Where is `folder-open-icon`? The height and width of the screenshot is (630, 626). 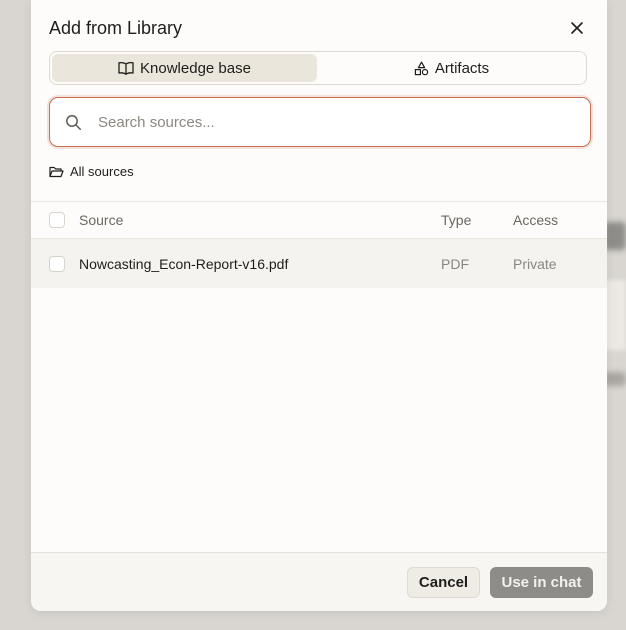
folder-open-icon is located at coordinates (56, 171).